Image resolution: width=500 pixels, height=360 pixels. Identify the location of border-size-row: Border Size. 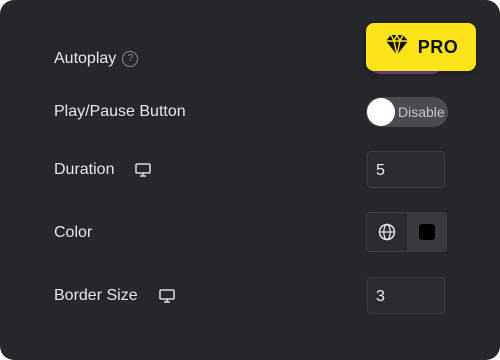
(115, 296).